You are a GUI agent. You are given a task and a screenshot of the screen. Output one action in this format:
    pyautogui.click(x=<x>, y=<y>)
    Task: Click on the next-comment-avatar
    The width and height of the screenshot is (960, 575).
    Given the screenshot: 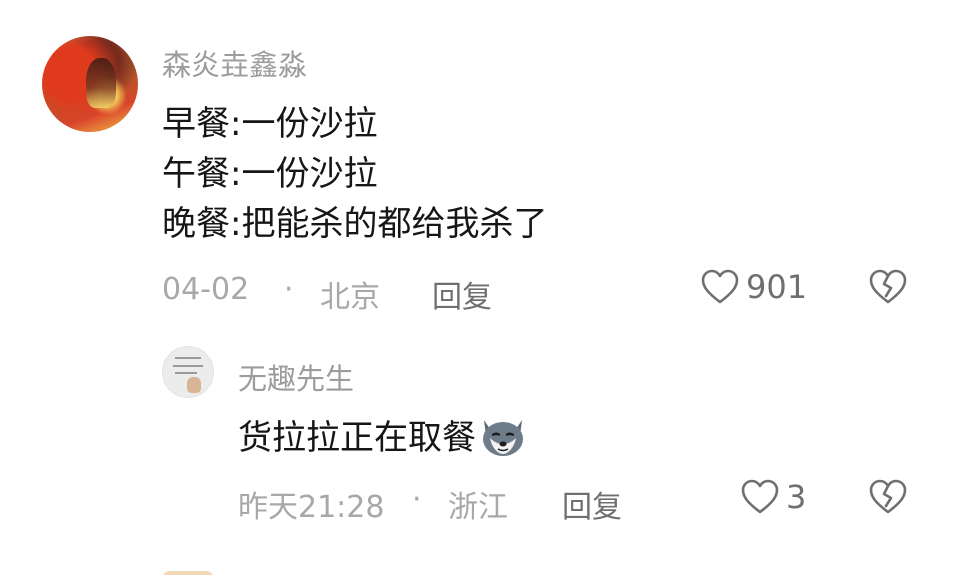 What is the action you would take?
    pyautogui.click(x=188, y=573)
    